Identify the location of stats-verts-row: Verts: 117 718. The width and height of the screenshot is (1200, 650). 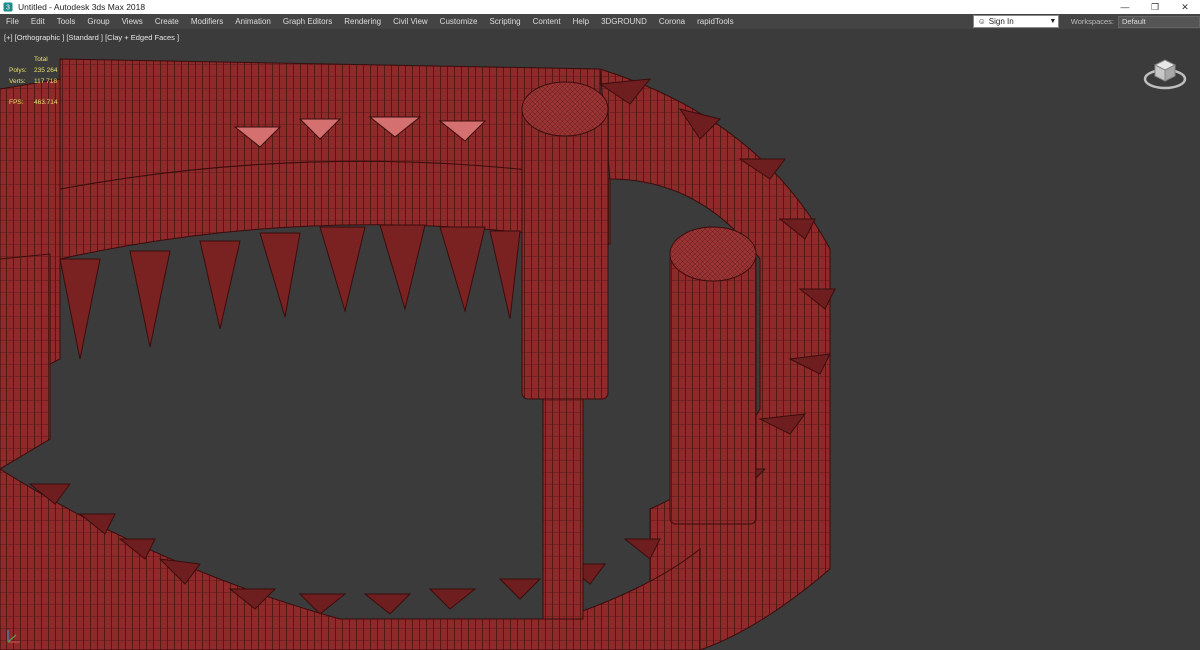
(33, 81).